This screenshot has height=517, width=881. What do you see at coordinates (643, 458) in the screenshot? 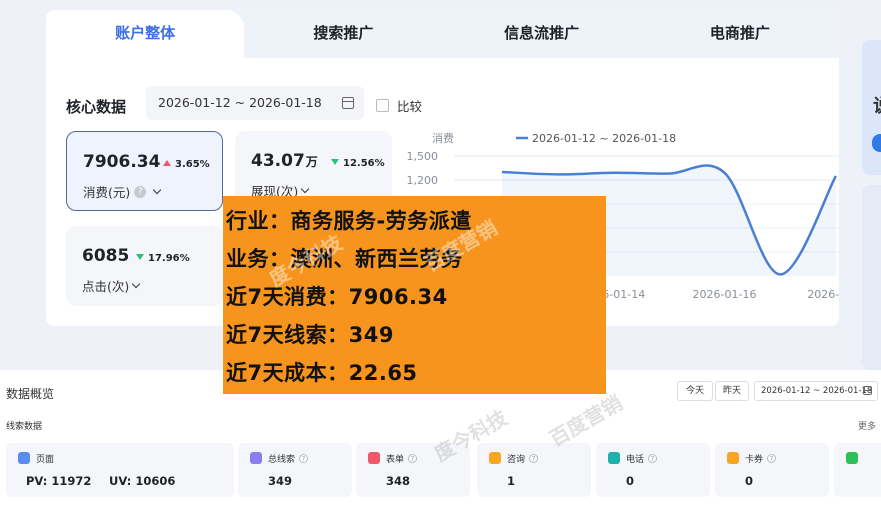
I see `phone-title: 电话?` at bounding box center [643, 458].